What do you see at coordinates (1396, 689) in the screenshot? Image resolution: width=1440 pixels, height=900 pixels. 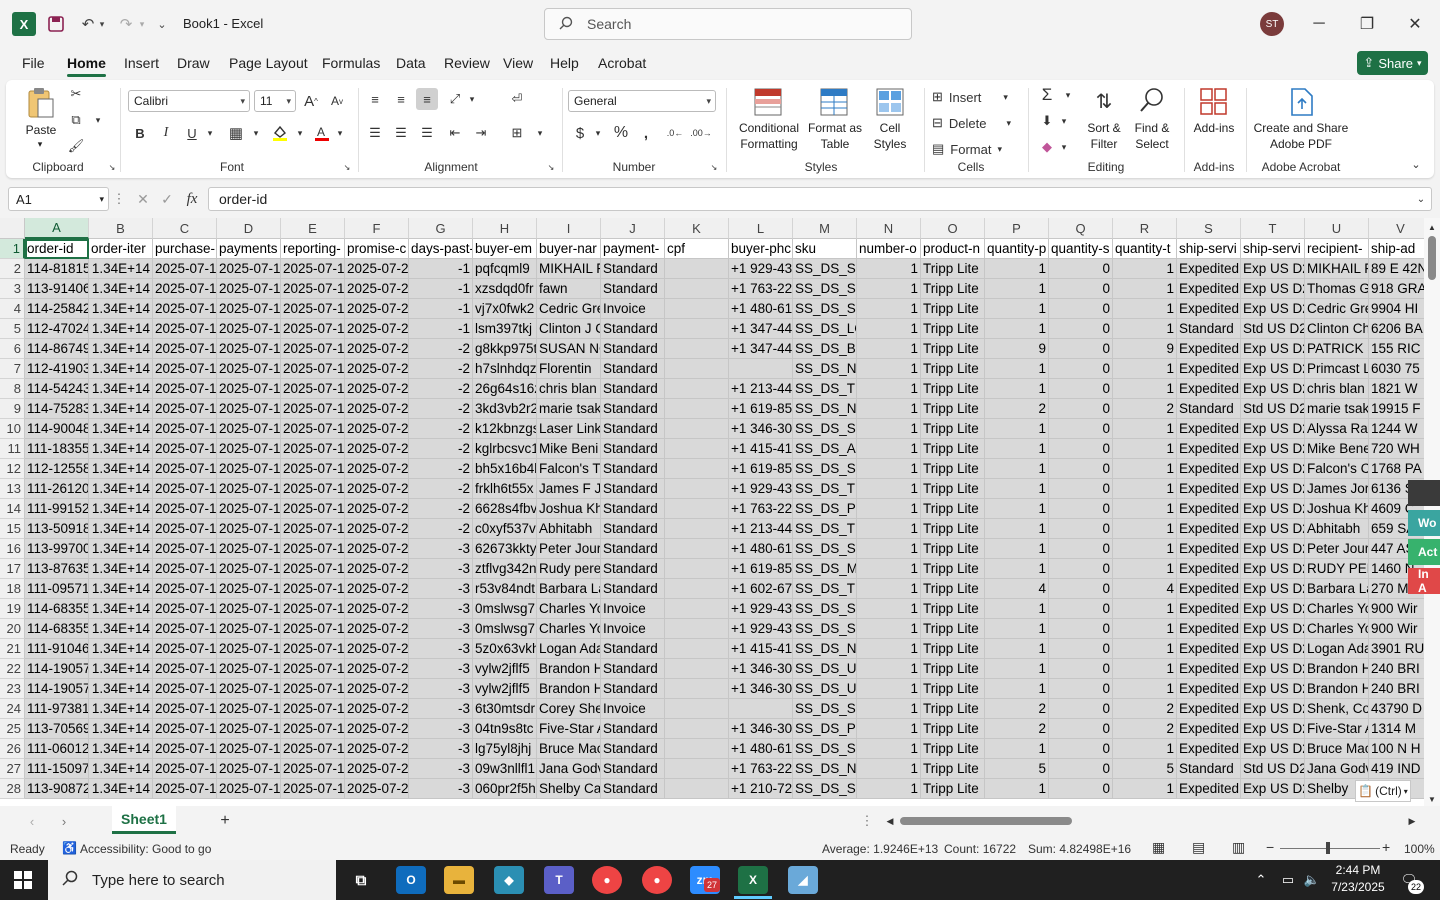 I see `table-cell: 240 BRI` at bounding box center [1396, 689].